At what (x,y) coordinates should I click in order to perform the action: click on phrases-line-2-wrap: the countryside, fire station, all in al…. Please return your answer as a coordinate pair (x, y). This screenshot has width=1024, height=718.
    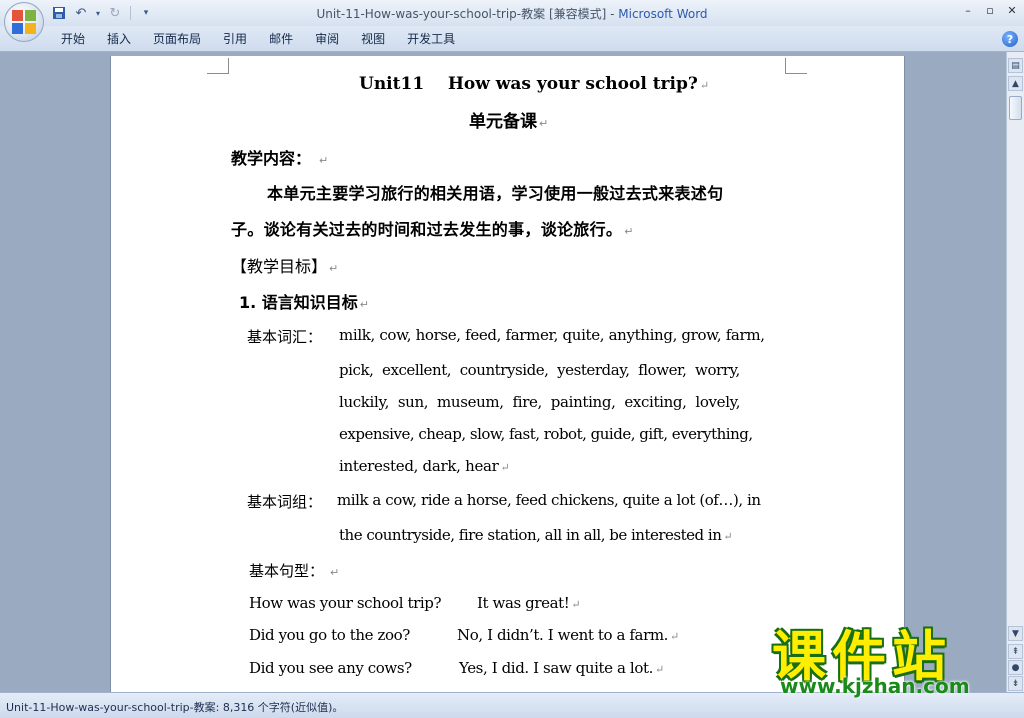
    Looking at the image, I should click on (536, 535).